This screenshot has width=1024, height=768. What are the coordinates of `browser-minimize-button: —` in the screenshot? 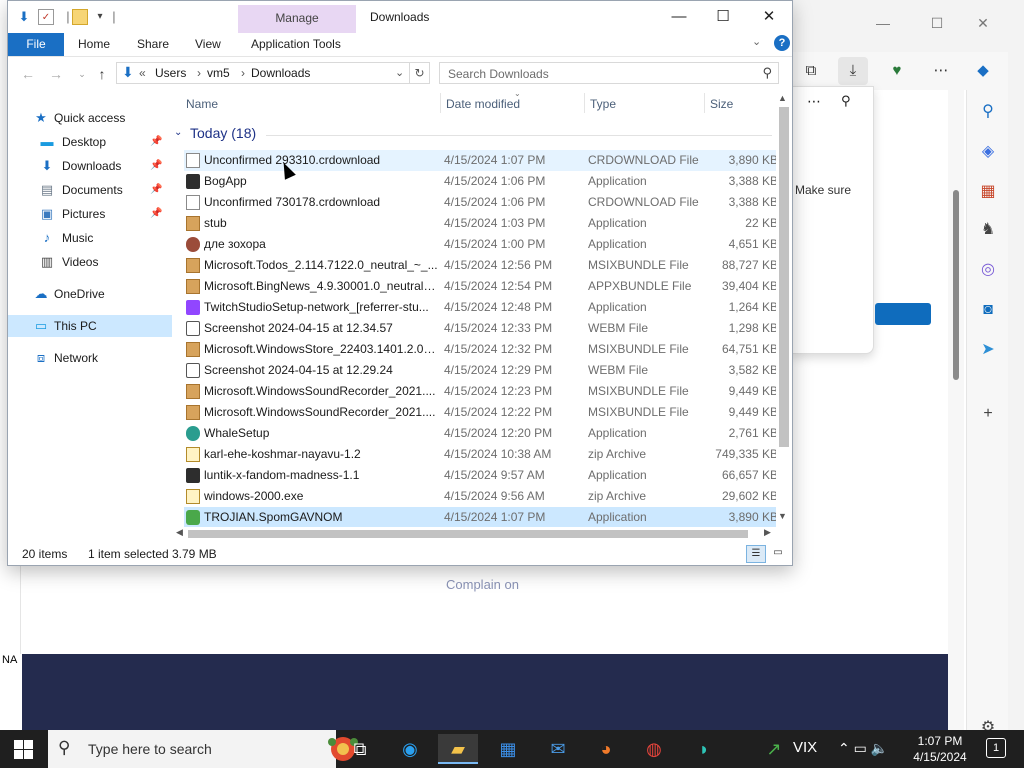 It's located at (883, 23).